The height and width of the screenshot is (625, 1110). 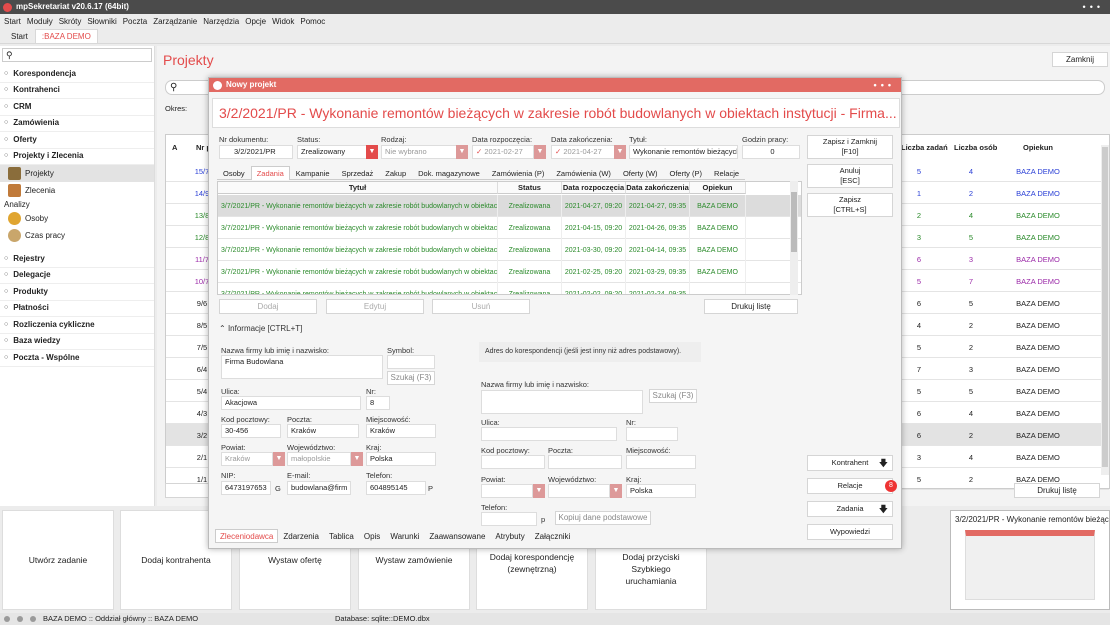 I want to click on corr-name-field, so click(x=562, y=402).